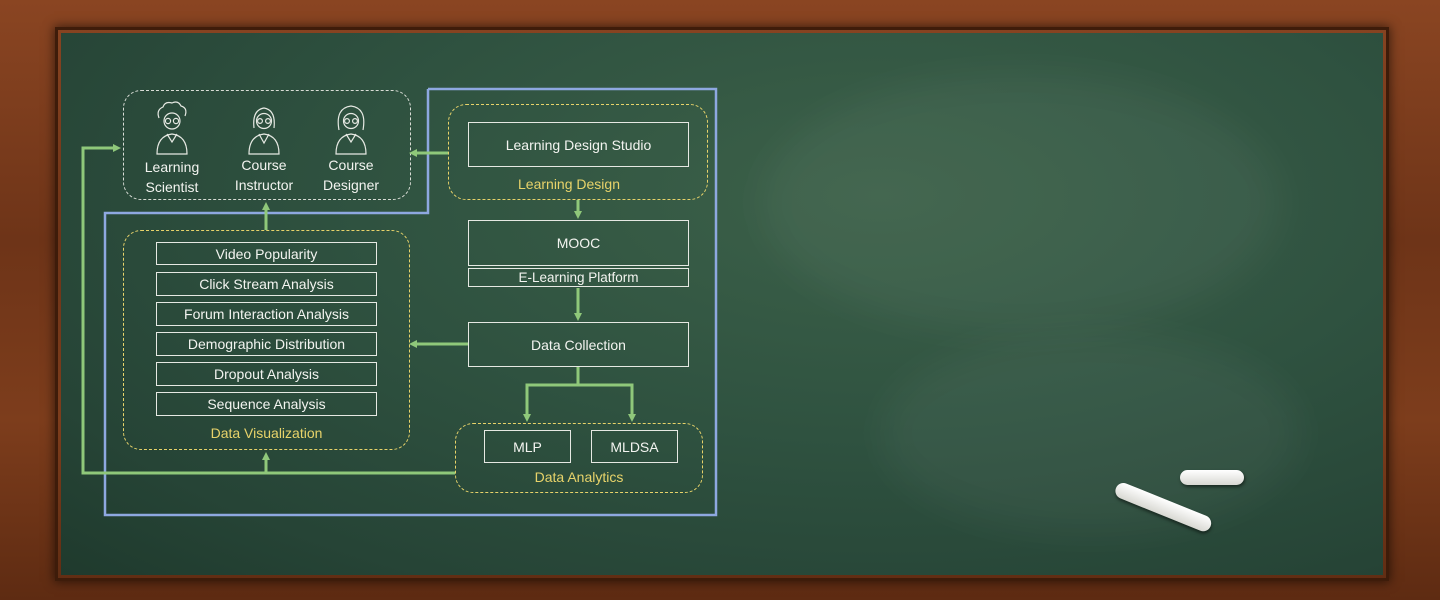  What do you see at coordinates (268, 309) in the screenshot?
I see `arrow-analytics-to-roles` at bounding box center [268, 309].